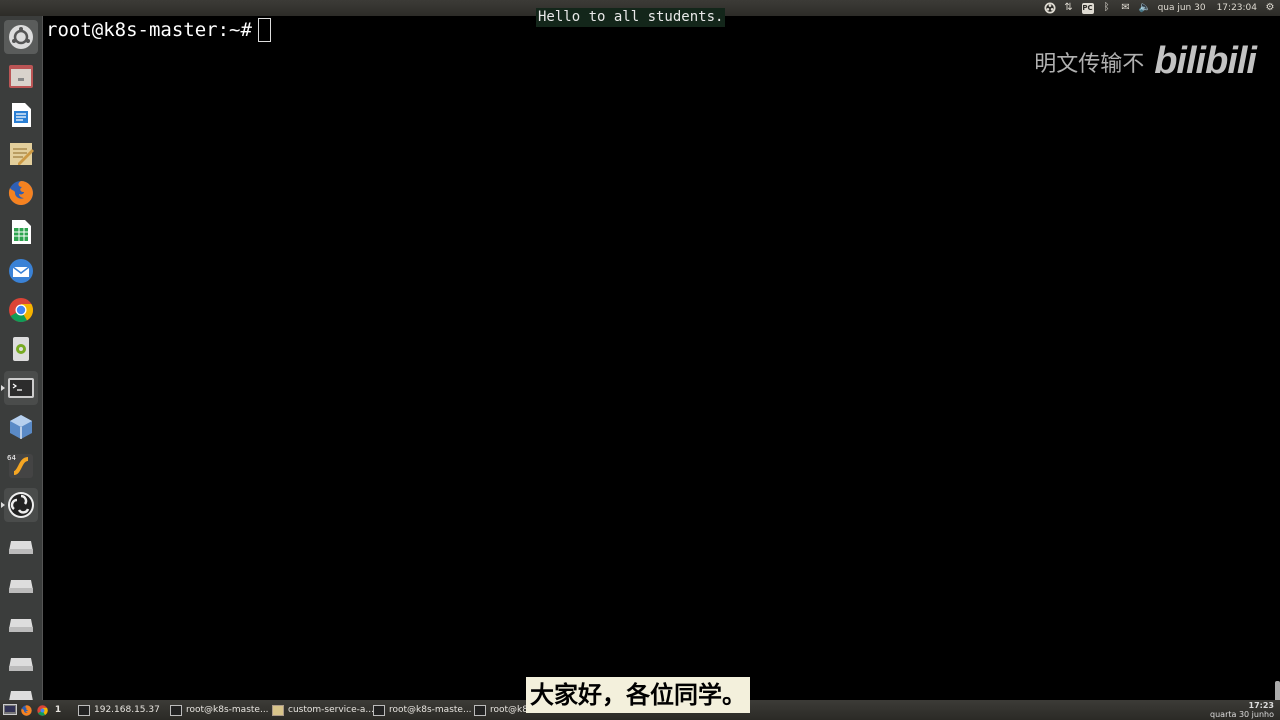 This screenshot has width=1280, height=720. I want to click on system-tray: ⇅ PC ᛒ ✉ 🔈 qua jun 30 17:23:04 ⚙, so click(1160, 8).